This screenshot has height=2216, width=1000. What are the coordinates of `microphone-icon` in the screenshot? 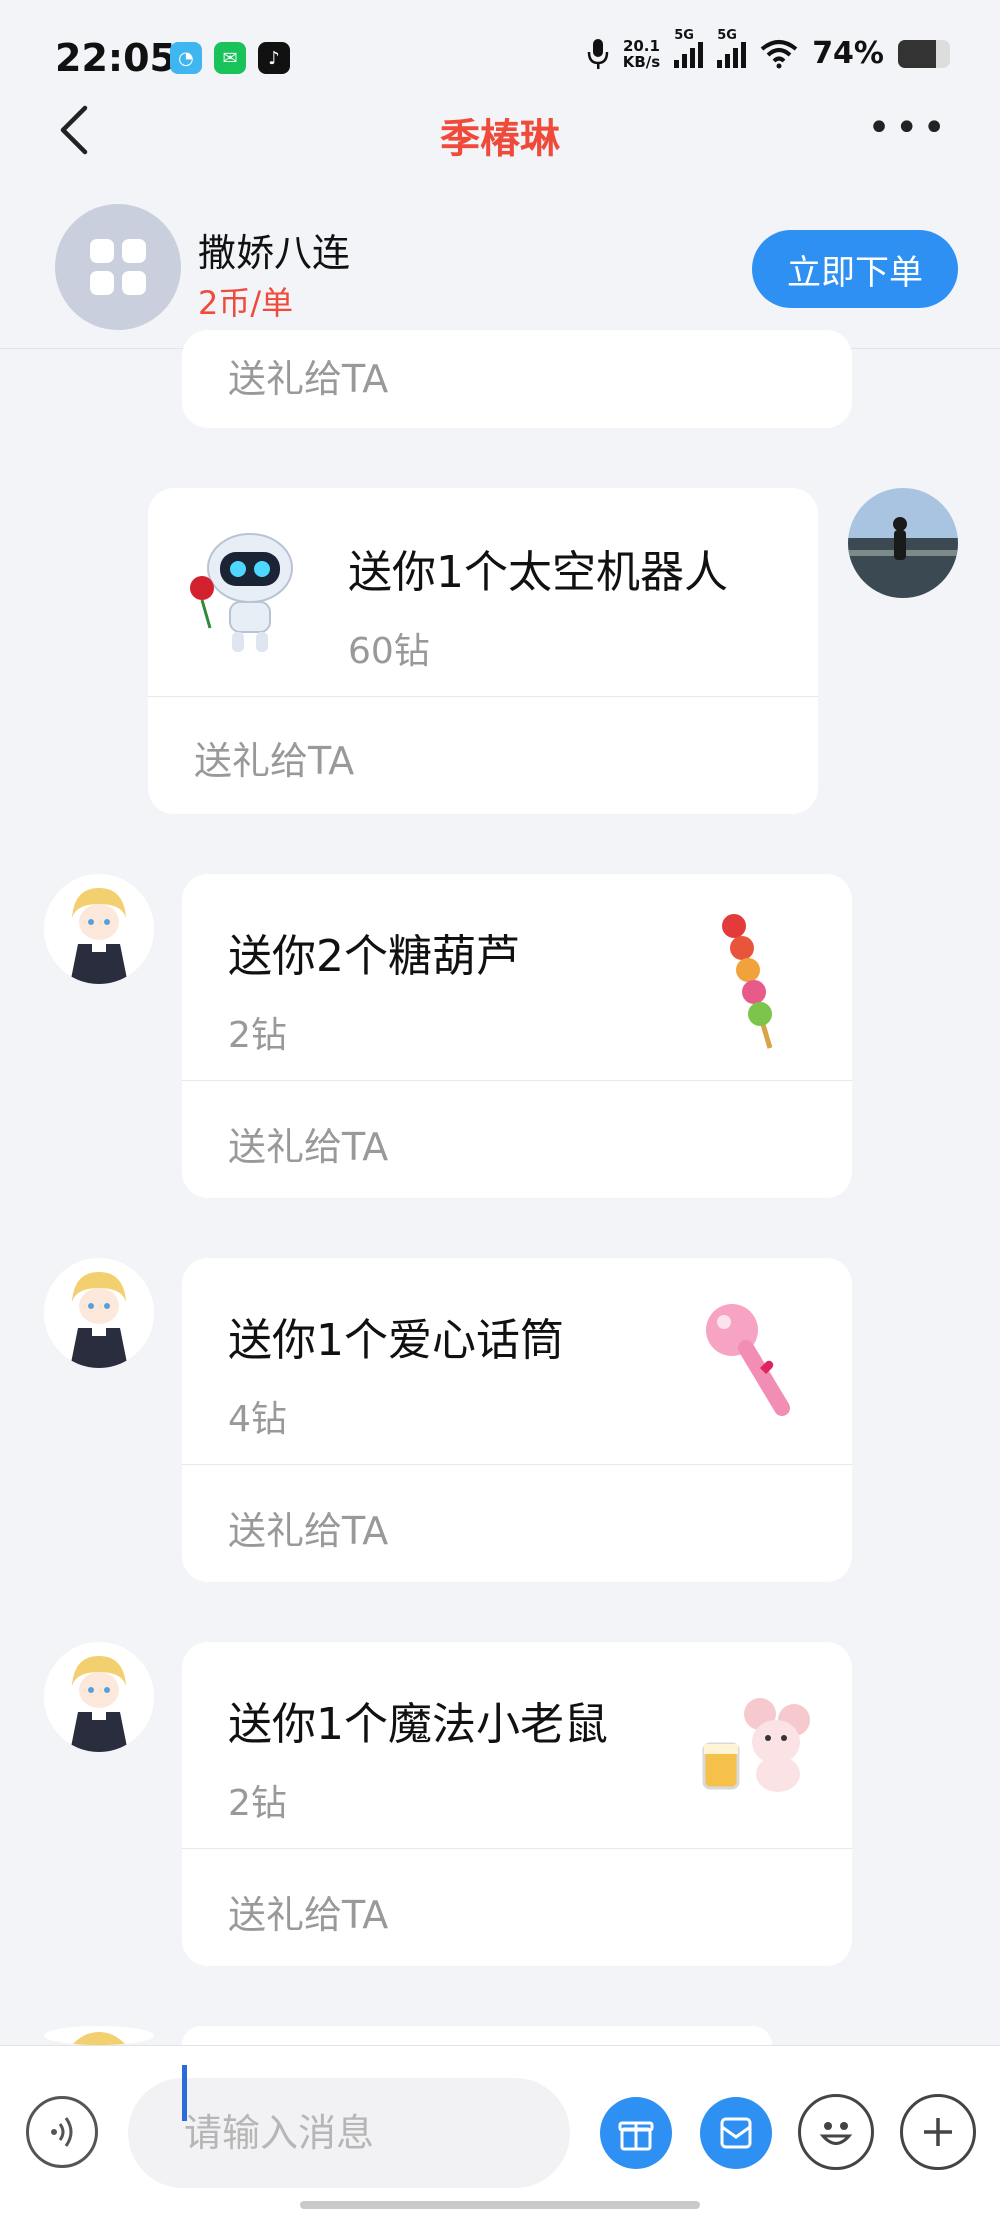 It's located at (597, 53).